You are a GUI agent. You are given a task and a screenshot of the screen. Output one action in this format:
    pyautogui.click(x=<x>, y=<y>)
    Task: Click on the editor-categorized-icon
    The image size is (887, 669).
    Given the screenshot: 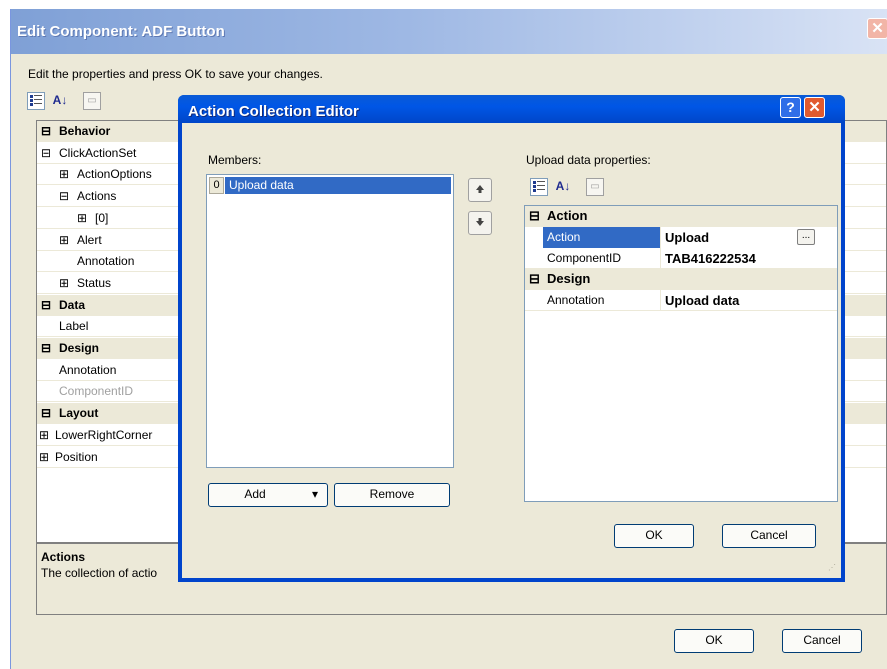 What is the action you would take?
    pyautogui.click(x=539, y=187)
    